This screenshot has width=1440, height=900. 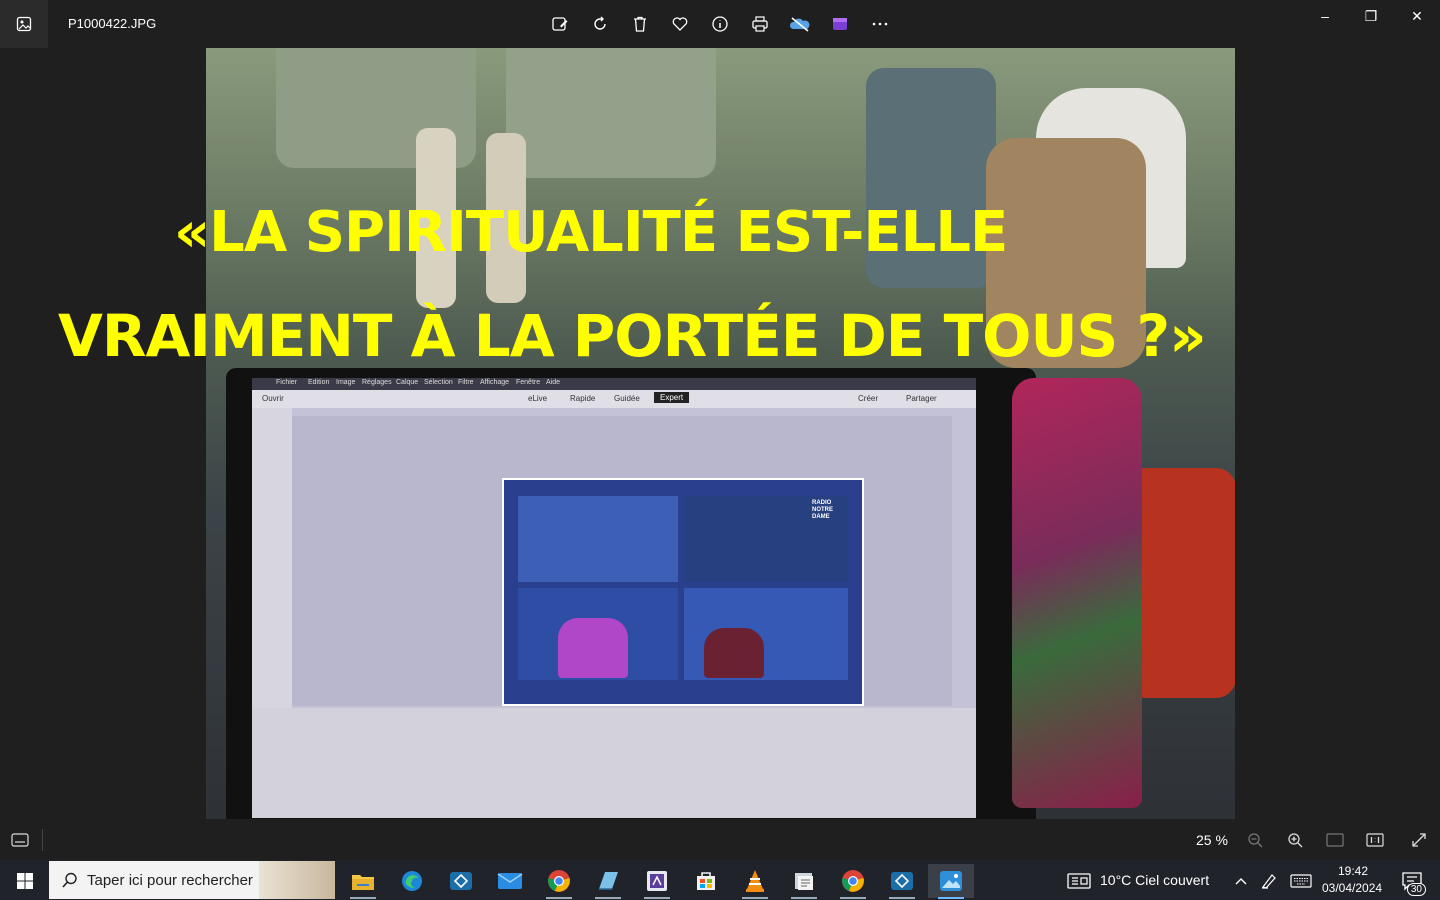 What do you see at coordinates (538, 398) in the screenshot?
I see `screen-tab: eLive` at bounding box center [538, 398].